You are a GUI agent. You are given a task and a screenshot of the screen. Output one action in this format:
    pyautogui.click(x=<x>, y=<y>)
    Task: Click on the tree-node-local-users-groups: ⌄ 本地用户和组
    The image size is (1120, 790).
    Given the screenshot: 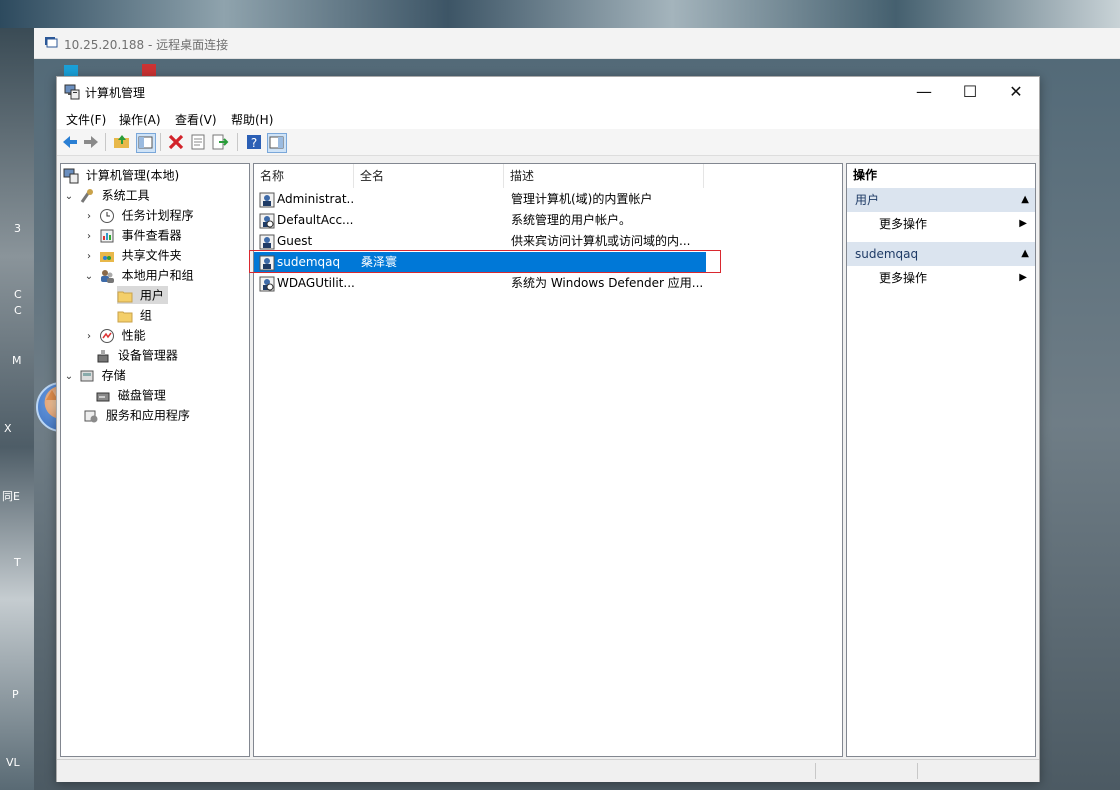 What is the action you would take?
    pyautogui.click(x=138, y=275)
    